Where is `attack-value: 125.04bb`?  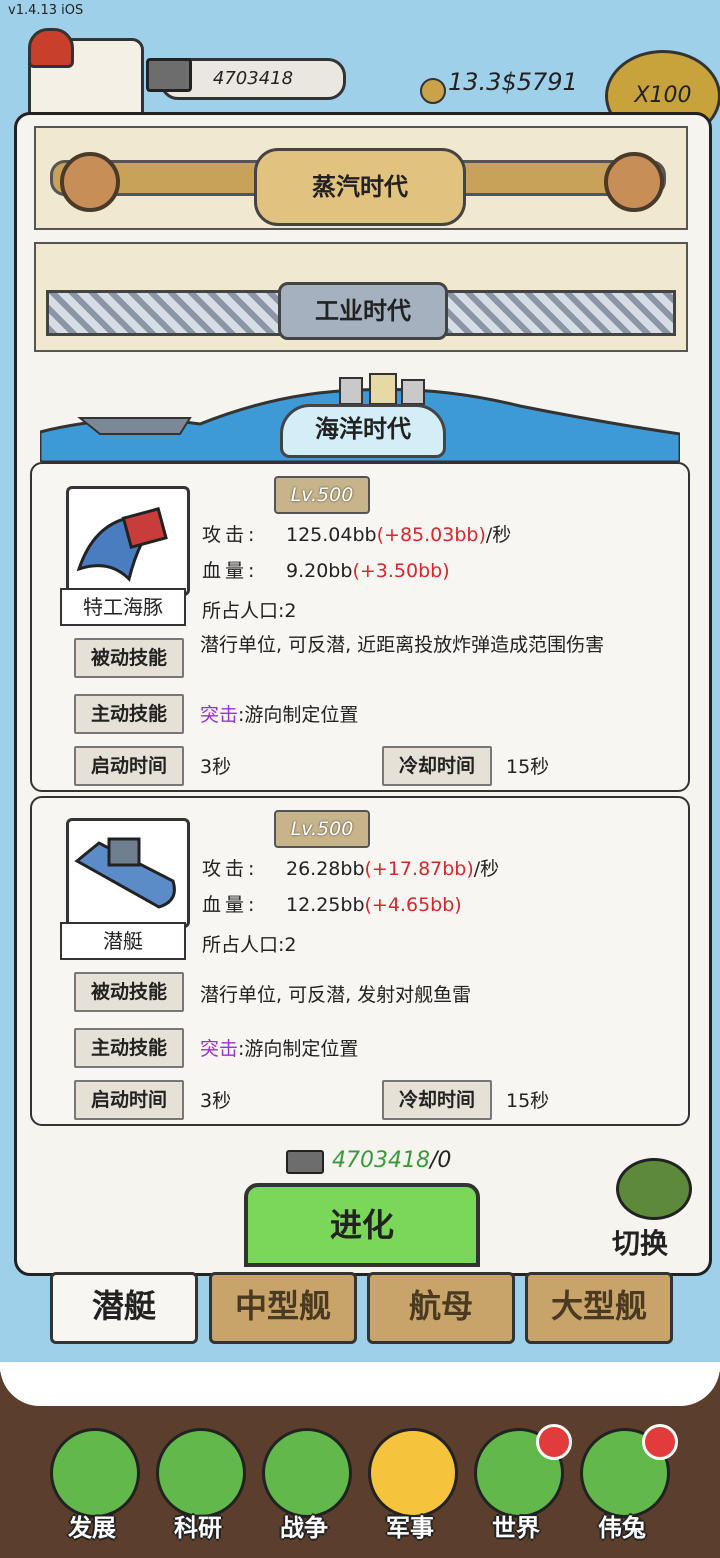 attack-value: 125.04bb is located at coordinates (331, 535).